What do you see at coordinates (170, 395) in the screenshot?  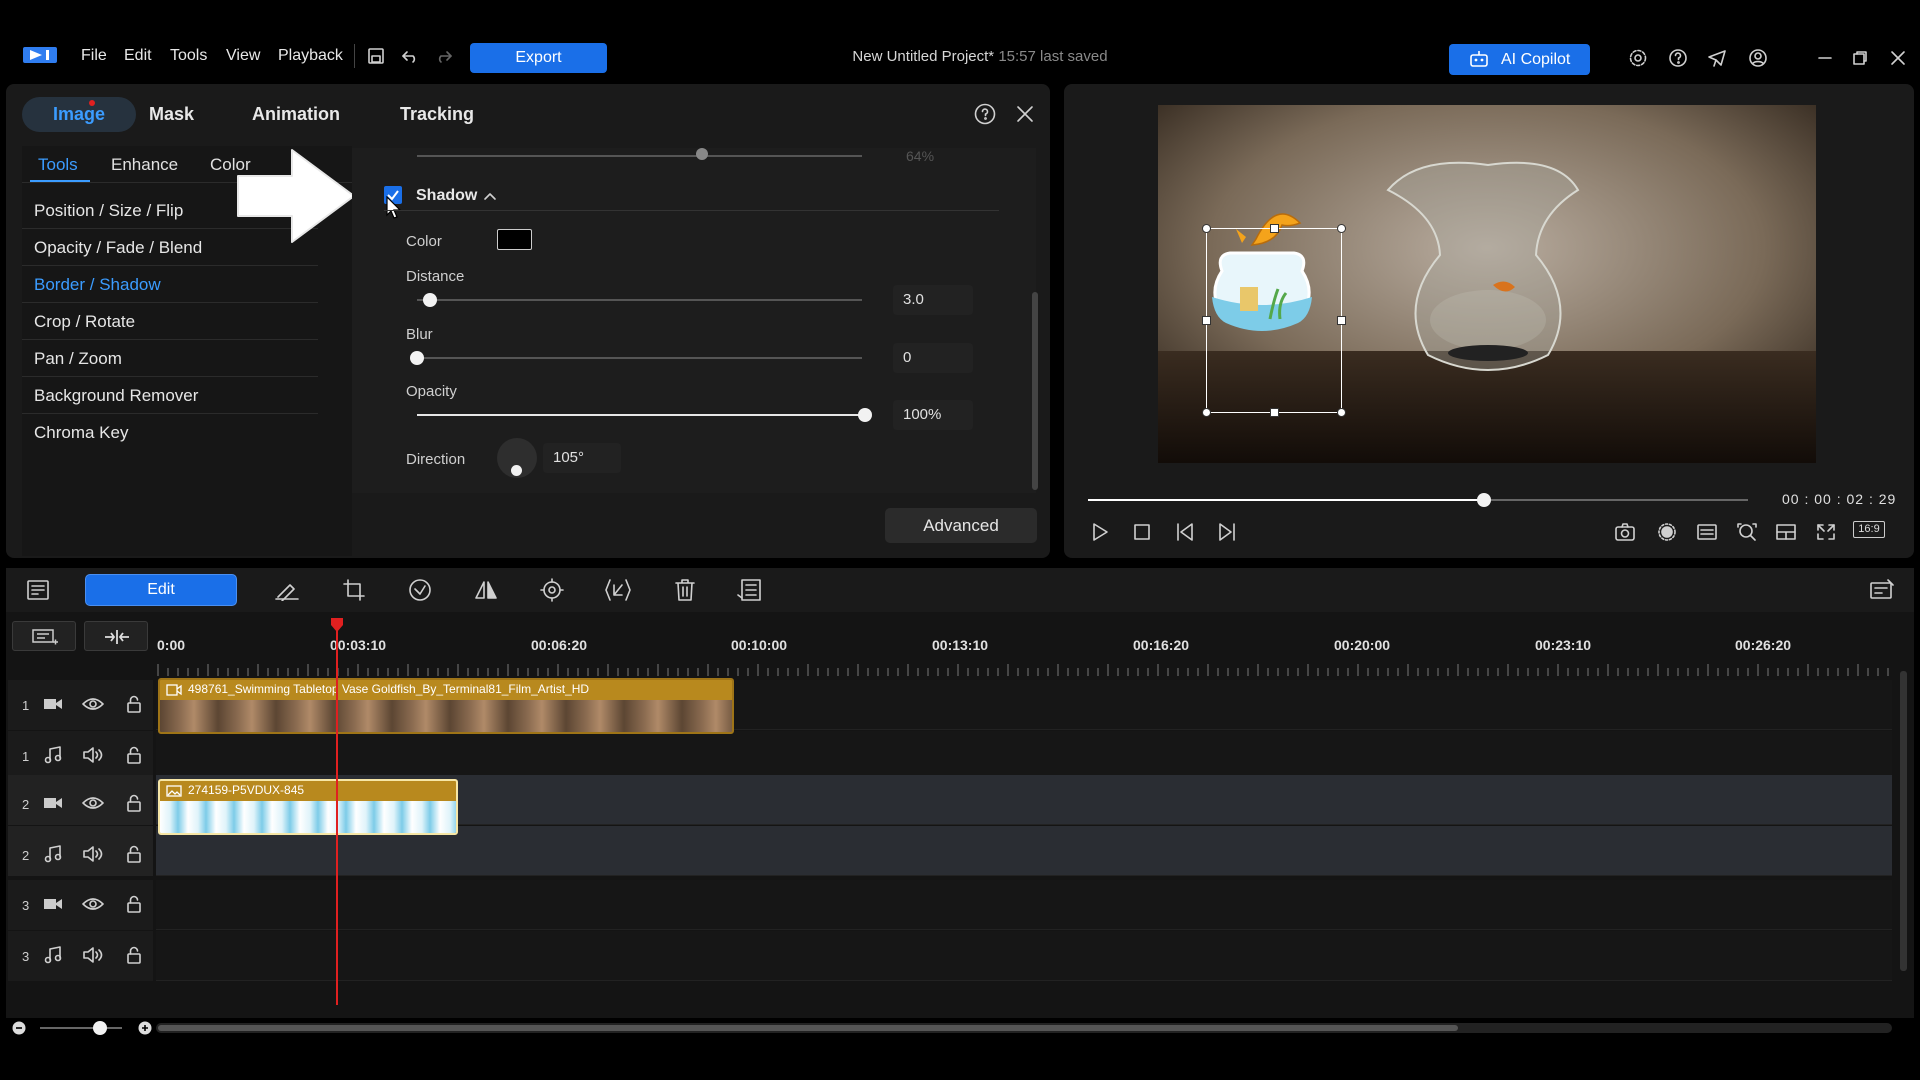 I see `tool-background-remover: Background Remover` at bounding box center [170, 395].